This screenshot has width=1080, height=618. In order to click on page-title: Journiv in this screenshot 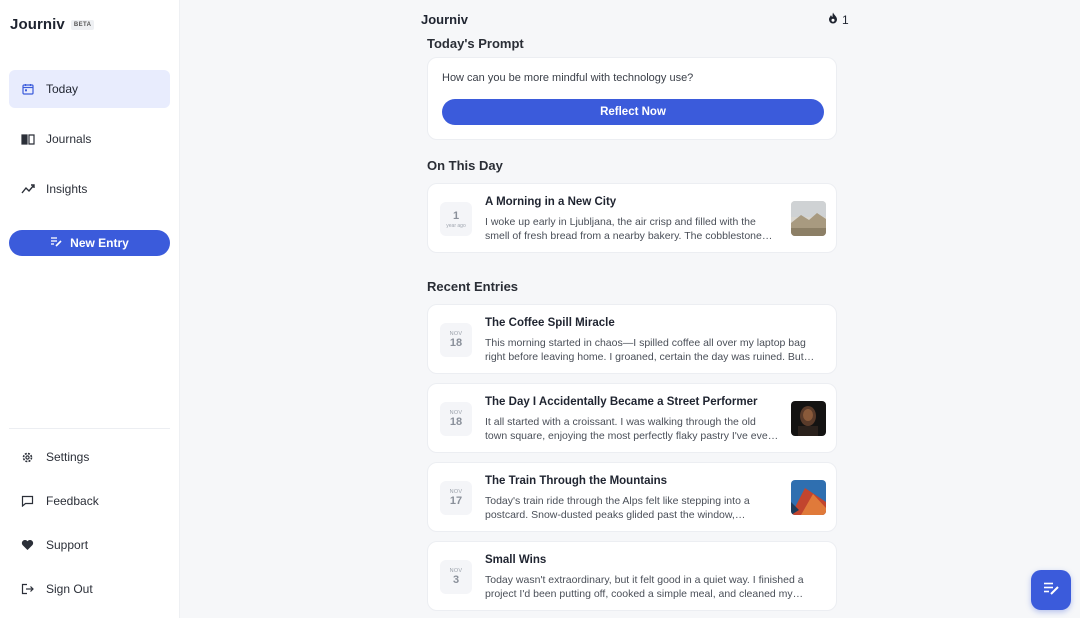, I will do `click(444, 19)`.